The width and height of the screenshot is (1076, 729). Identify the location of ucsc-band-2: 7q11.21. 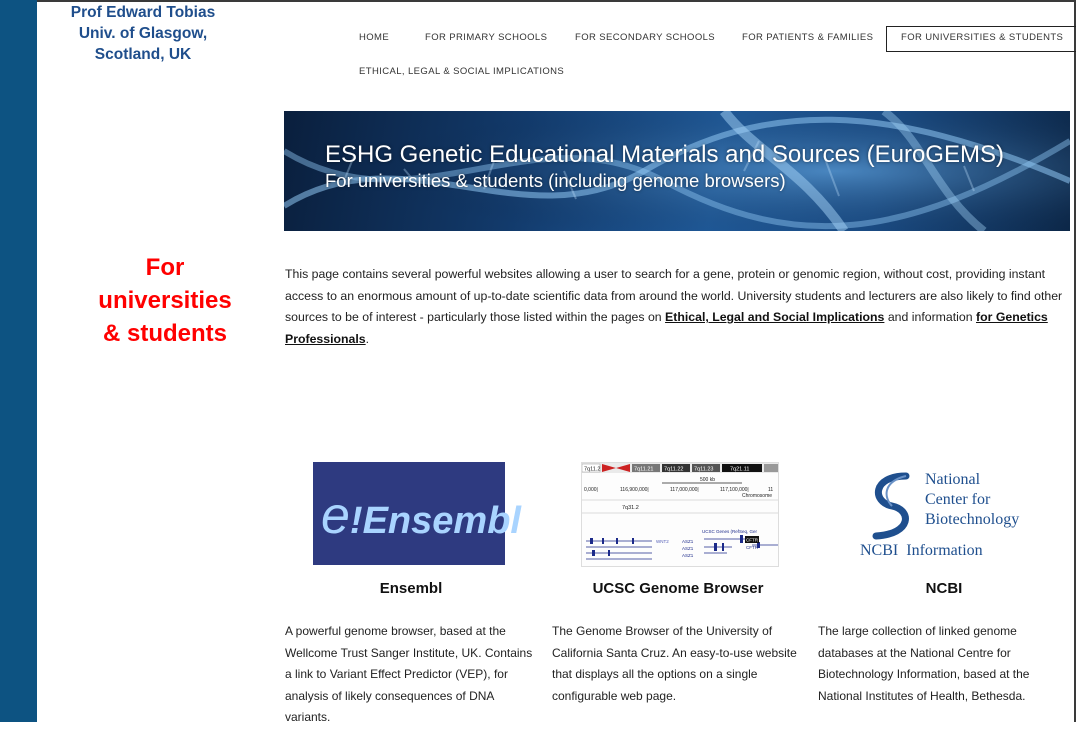
(643, 470).